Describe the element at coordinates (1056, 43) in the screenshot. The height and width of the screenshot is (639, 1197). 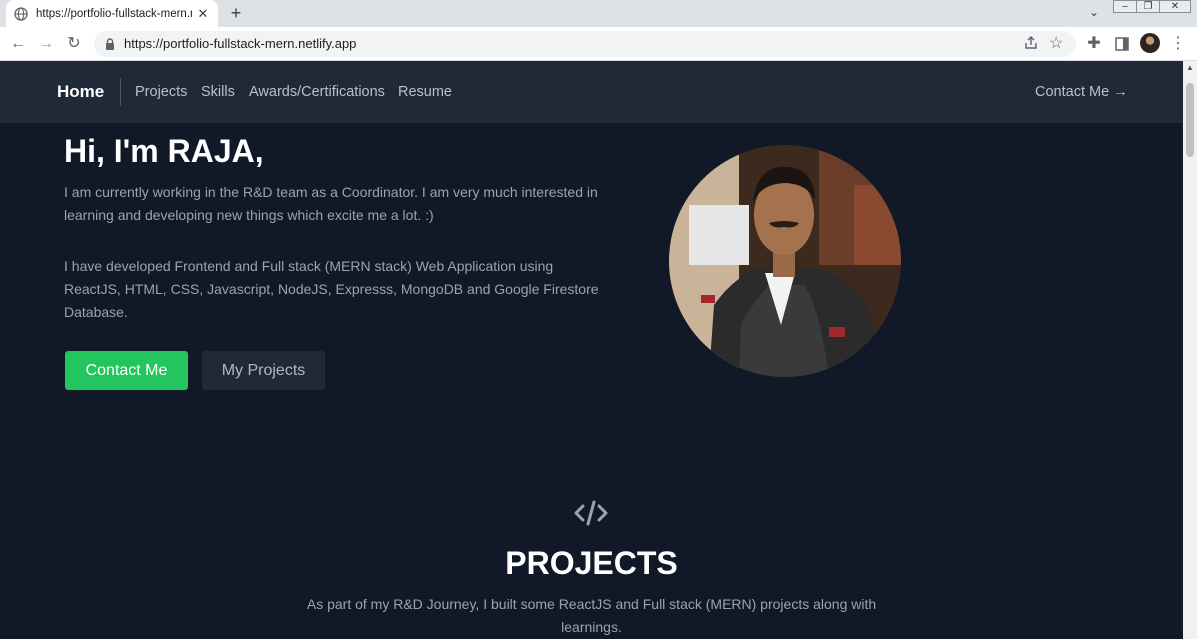
I see `star-icon: ☆` at that location.